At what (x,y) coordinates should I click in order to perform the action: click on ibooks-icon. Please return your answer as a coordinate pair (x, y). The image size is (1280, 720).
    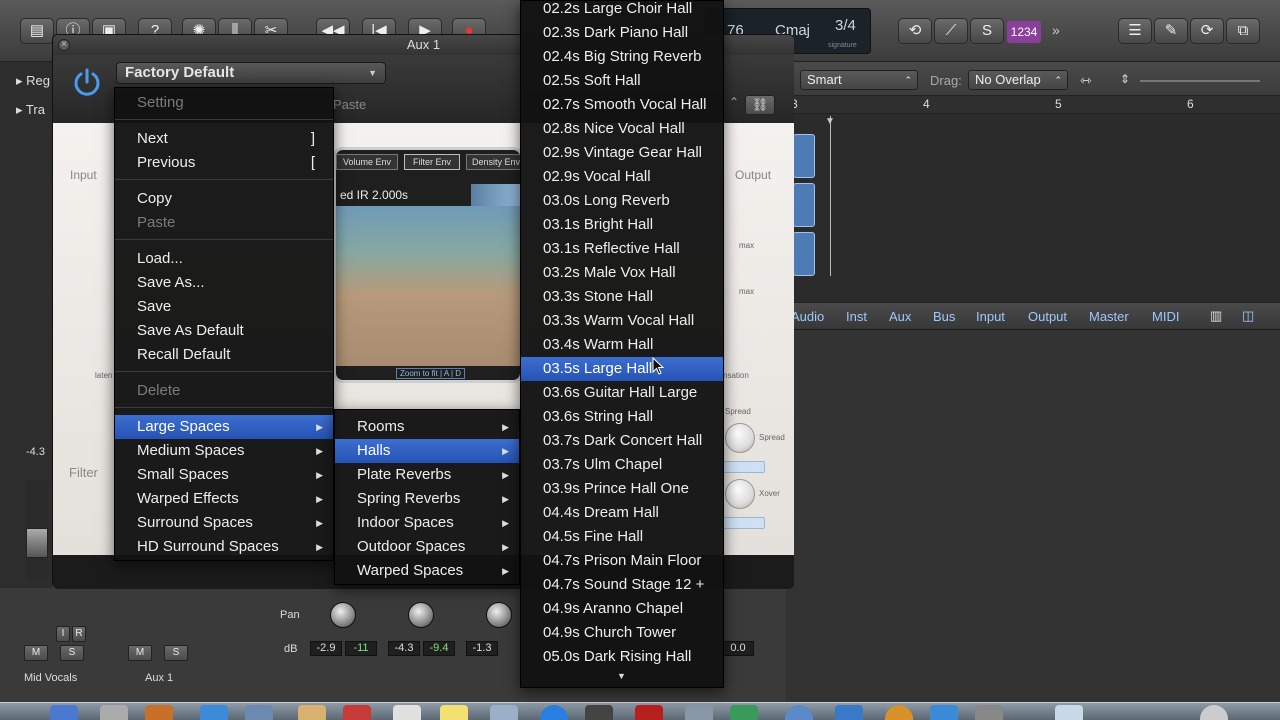
    Looking at the image, I should click on (899, 712).